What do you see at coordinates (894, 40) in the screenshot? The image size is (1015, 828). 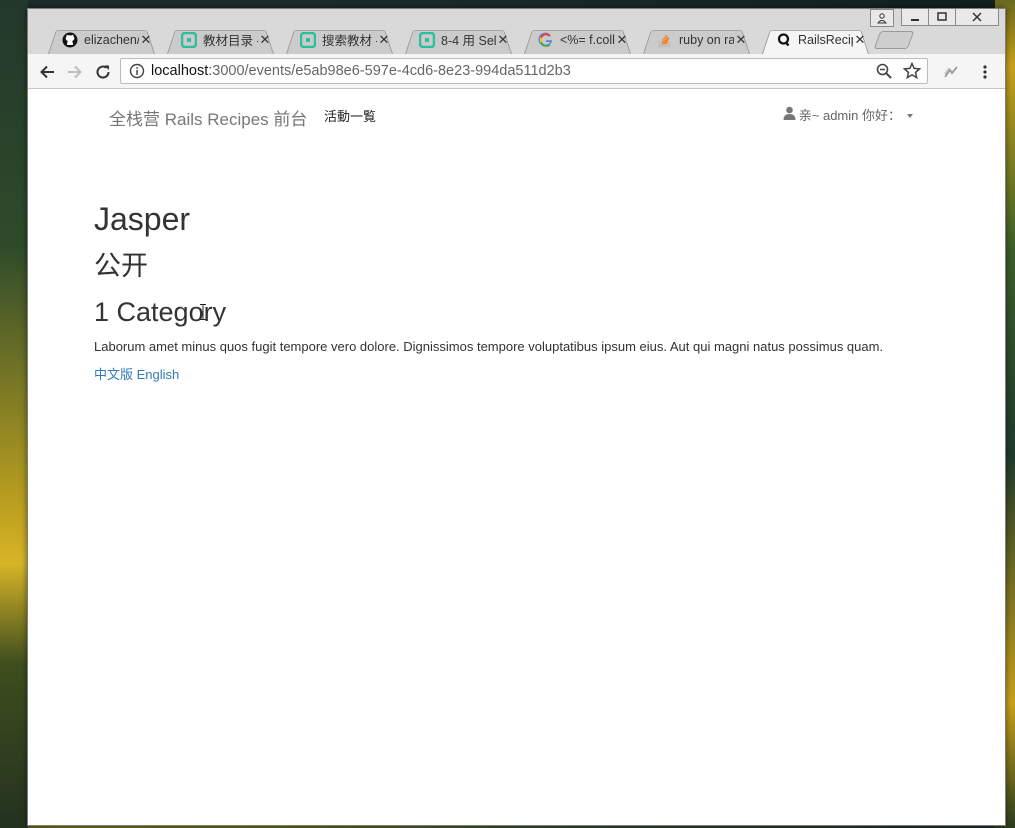 I see `new-tab-button` at bounding box center [894, 40].